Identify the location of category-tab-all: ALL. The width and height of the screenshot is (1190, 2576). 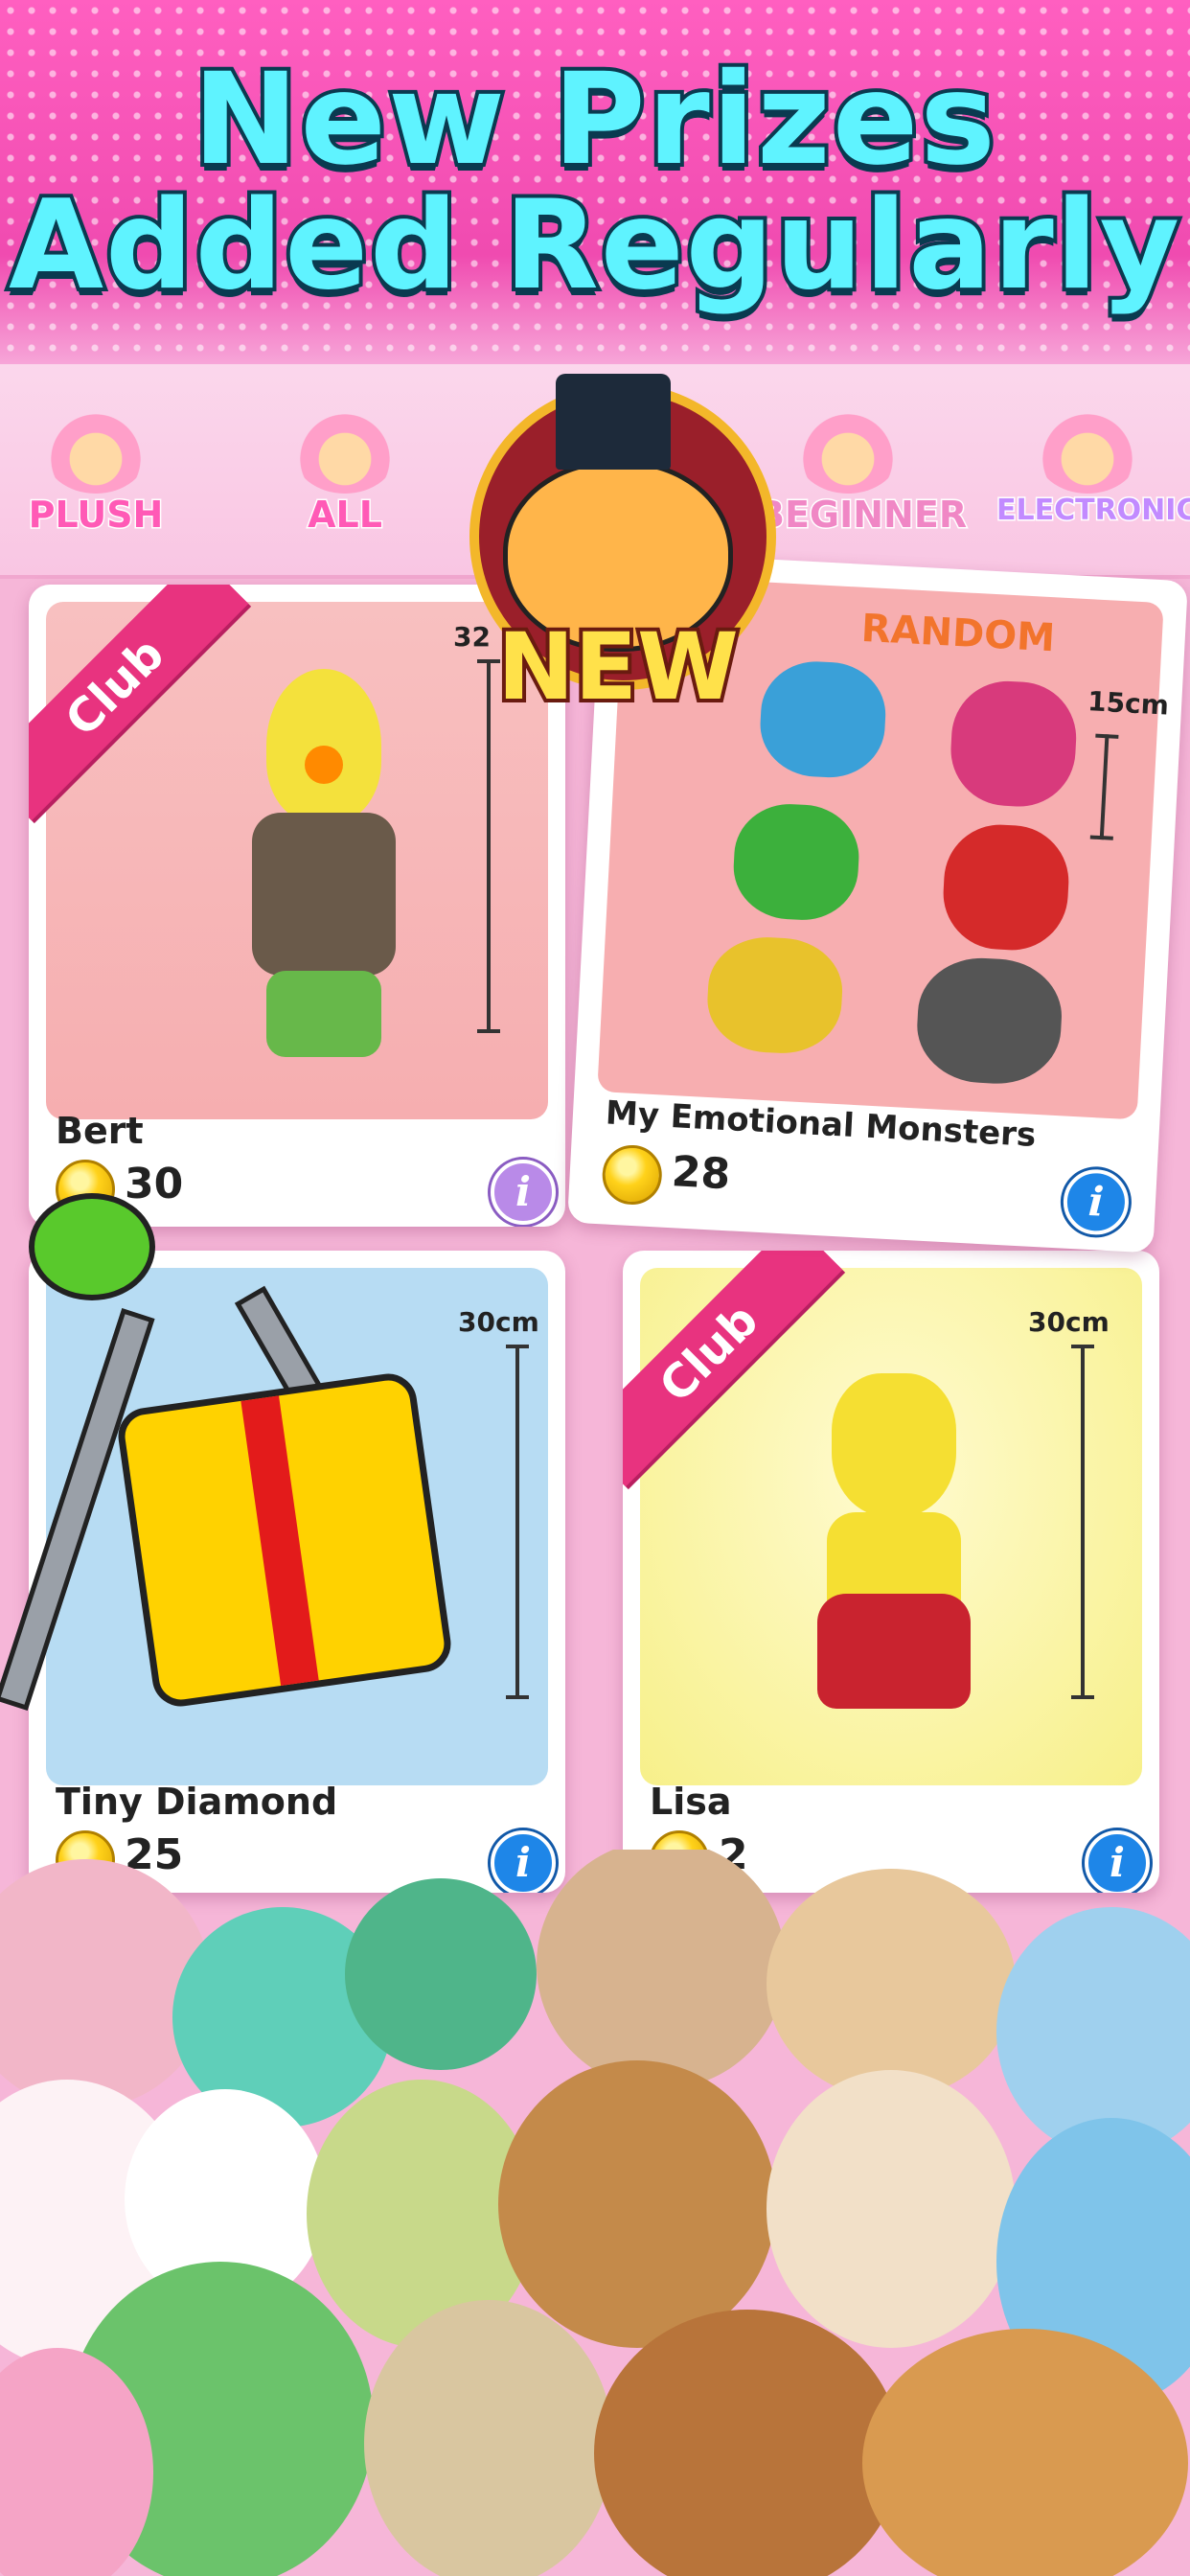
(345, 472).